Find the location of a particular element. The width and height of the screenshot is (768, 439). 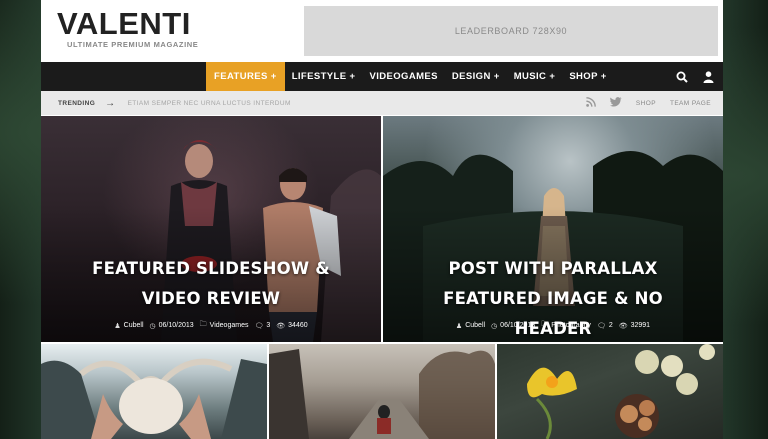

trending-headline: ETIAM SEMPER NEC URNA LUCTUS INTERDUM is located at coordinates (209, 103).